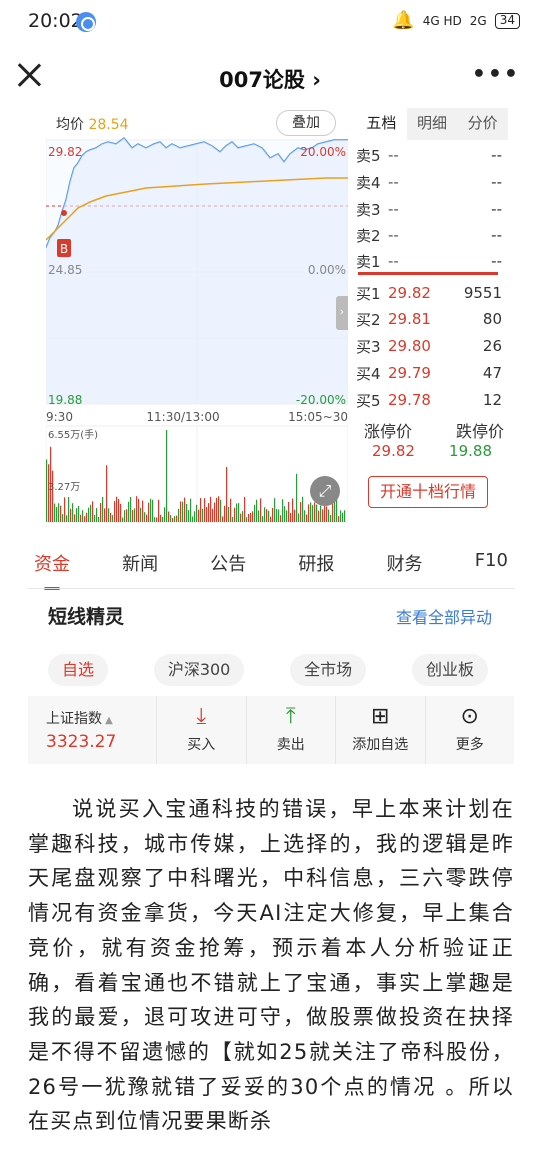  What do you see at coordinates (368, 261) in the screenshot?
I see `sell-label: 卖1` at bounding box center [368, 261].